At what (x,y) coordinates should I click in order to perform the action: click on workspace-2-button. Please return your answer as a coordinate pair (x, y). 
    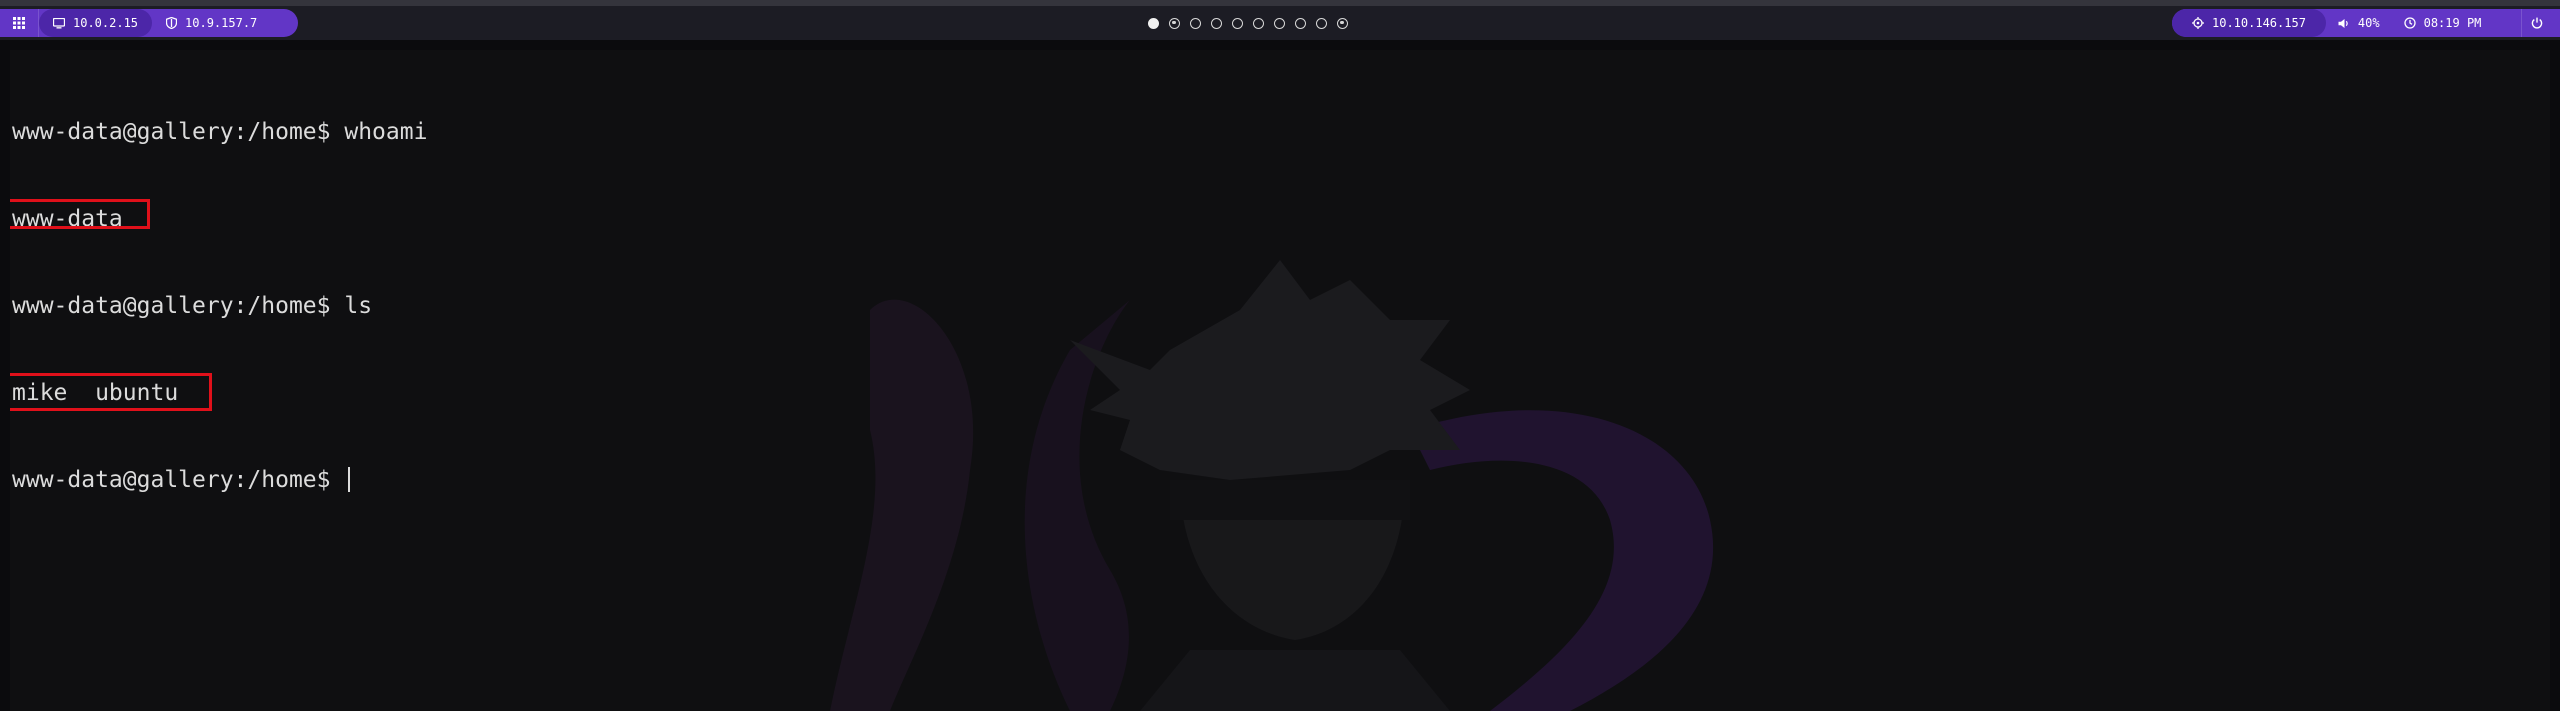
    Looking at the image, I should click on (1174, 23).